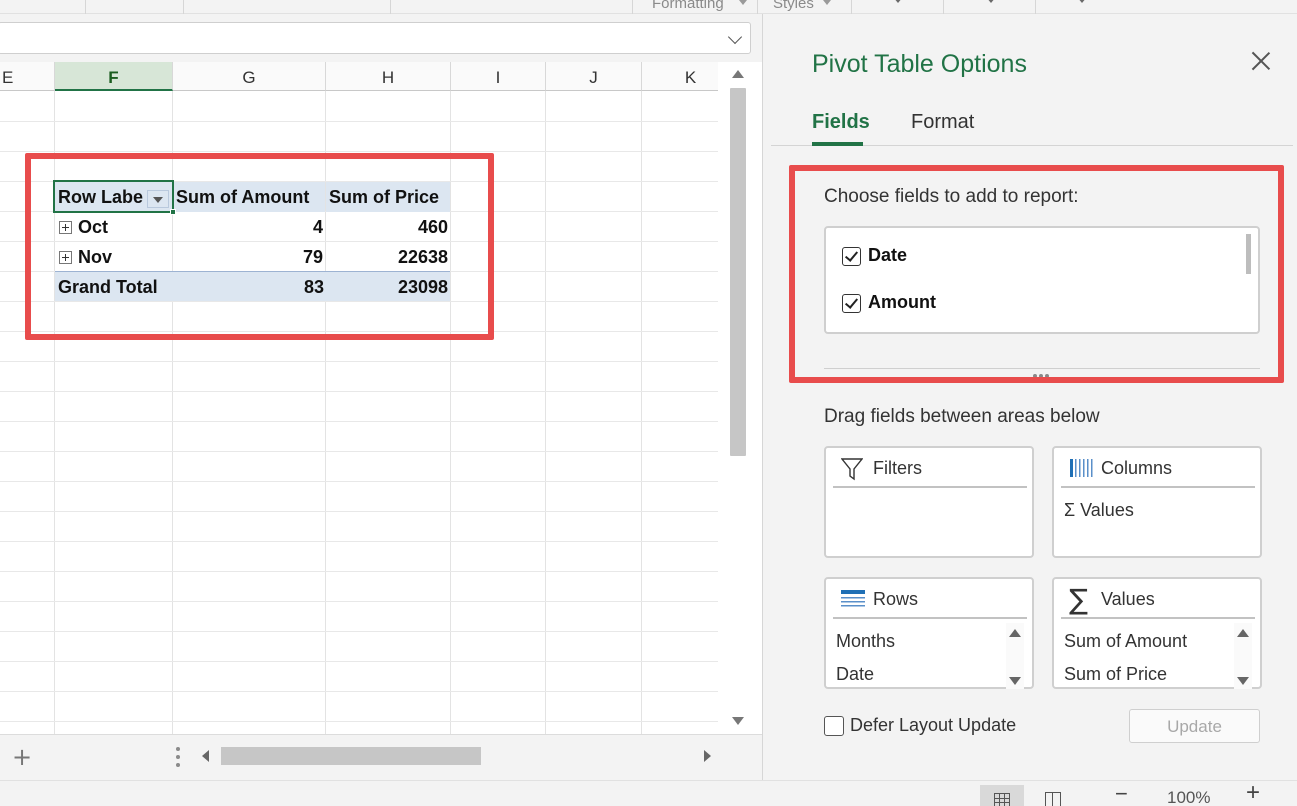 The width and height of the screenshot is (1297, 806). Describe the element at coordinates (962, 416) in the screenshot. I see `drag-fields-label: Drag fields between areas below` at that location.